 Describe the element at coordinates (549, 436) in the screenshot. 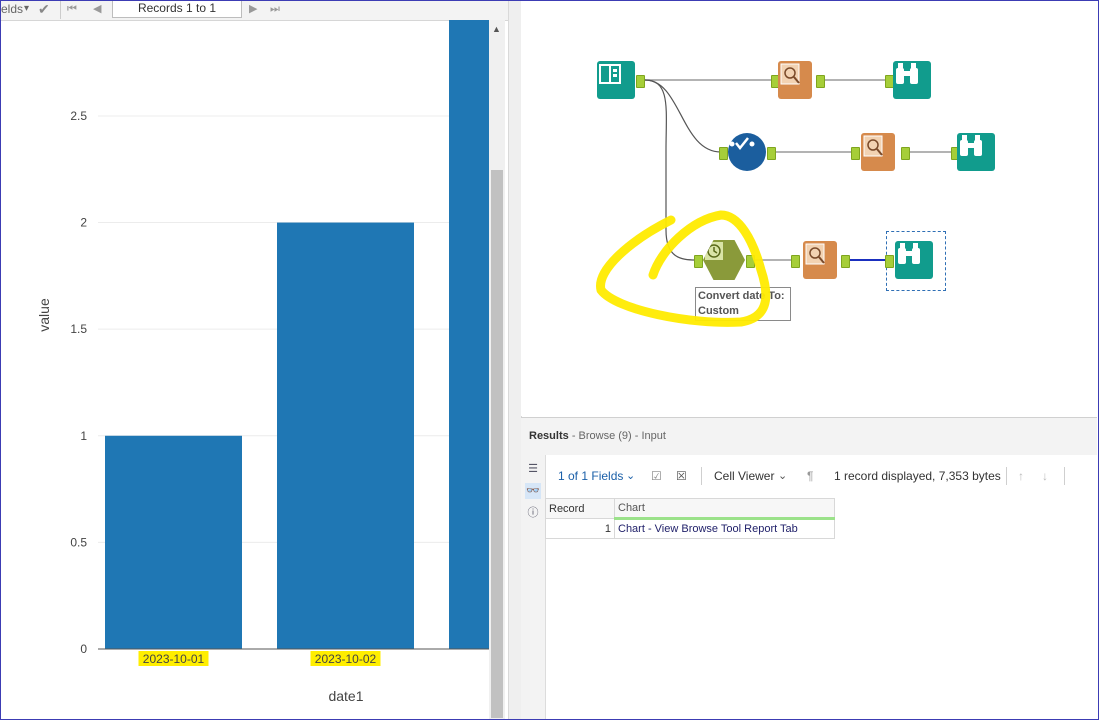

I see `results-title: Results` at that location.